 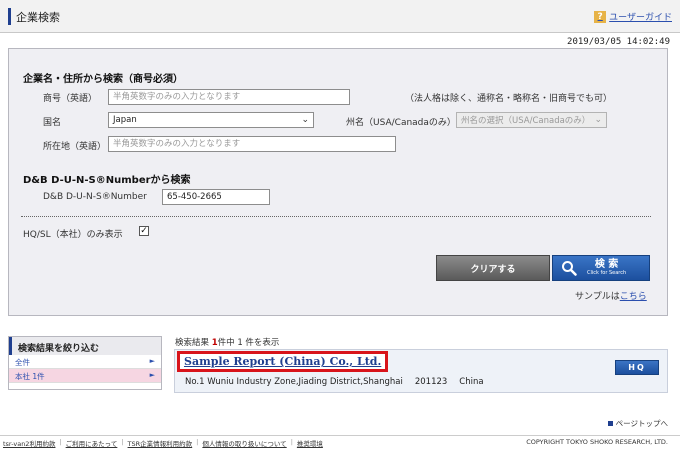 What do you see at coordinates (618, 42) in the screenshot?
I see `timestamp: 2019/03/05 14:02:49` at bounding box center [618, 42].